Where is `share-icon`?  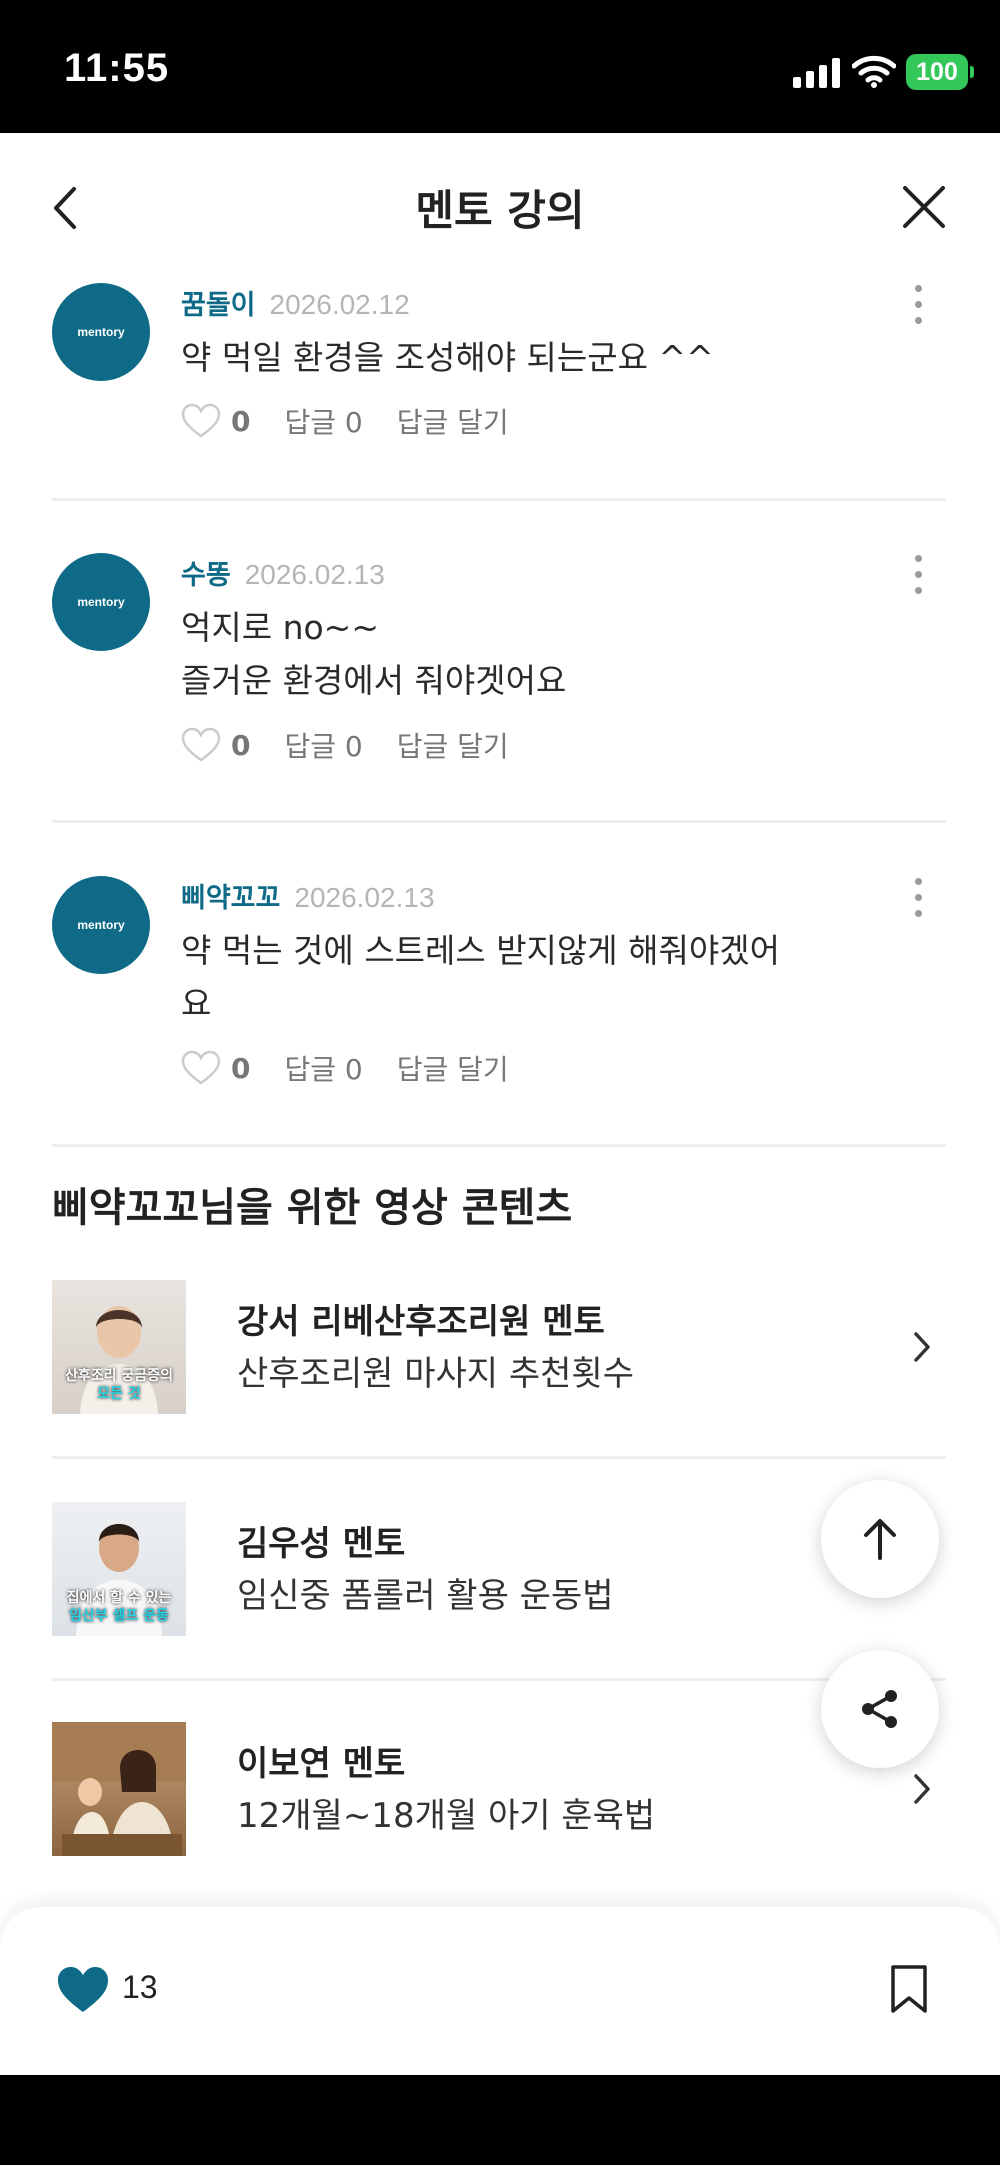
share-icon is located at coordinates (879, 1709).